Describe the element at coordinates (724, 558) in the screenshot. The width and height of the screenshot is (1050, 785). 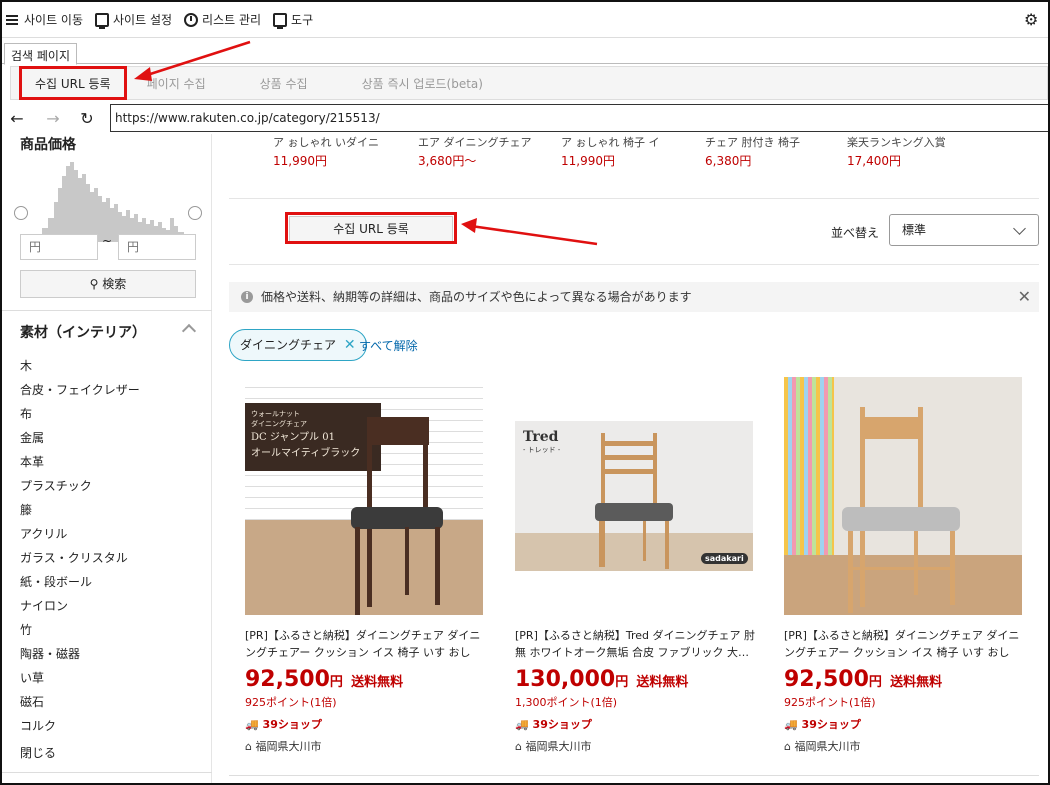
I see `maker-badge: sadakari` at that location.